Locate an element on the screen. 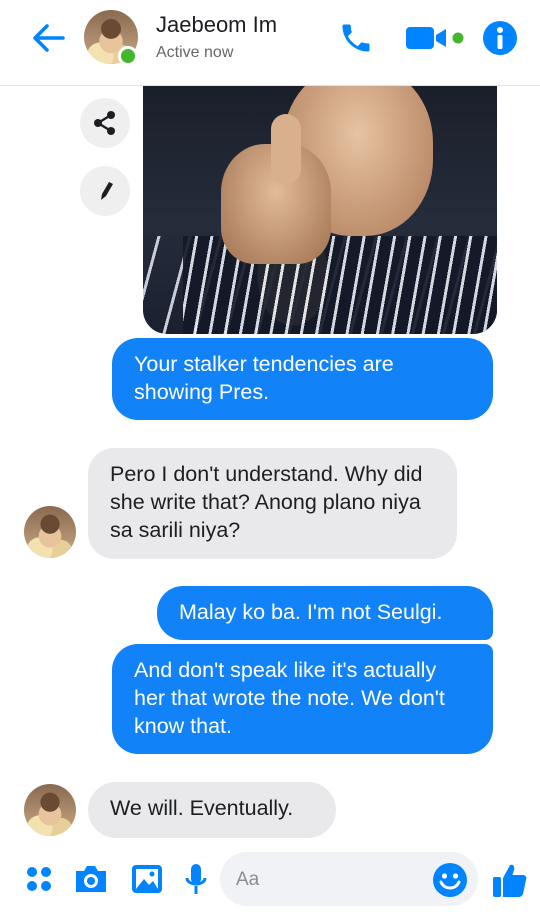 This screenshot has width=540, height=912. share-icon is located at coordinates (104, 123).